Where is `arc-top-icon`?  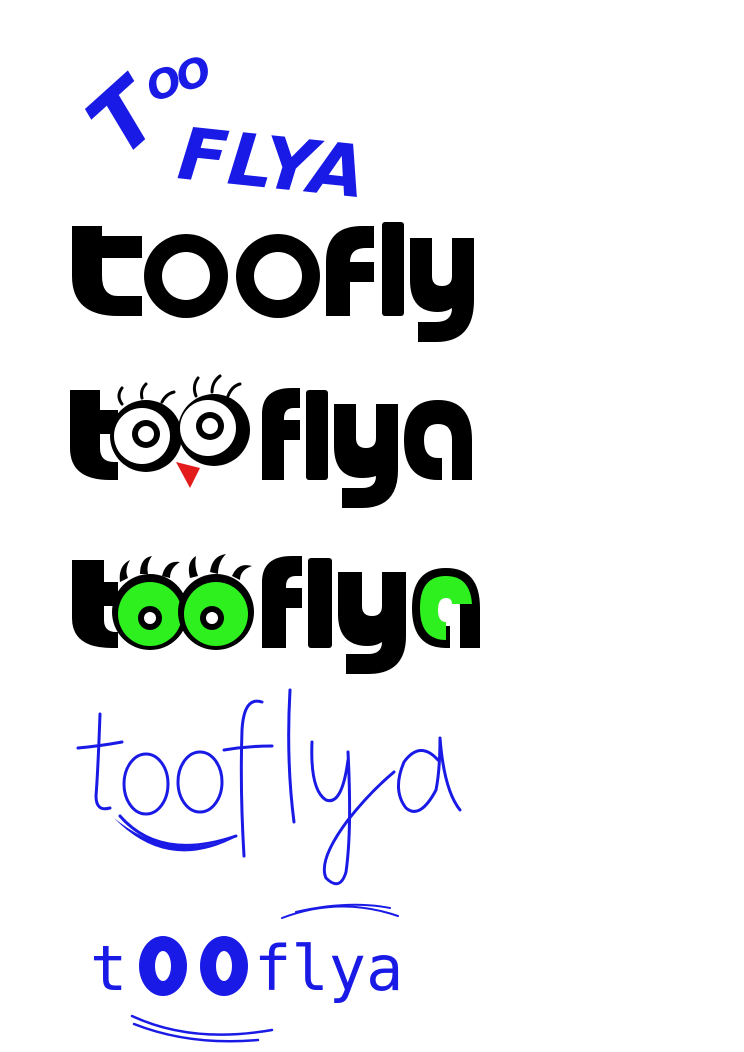
arc-top-icon is located at coordinates (340, 911).